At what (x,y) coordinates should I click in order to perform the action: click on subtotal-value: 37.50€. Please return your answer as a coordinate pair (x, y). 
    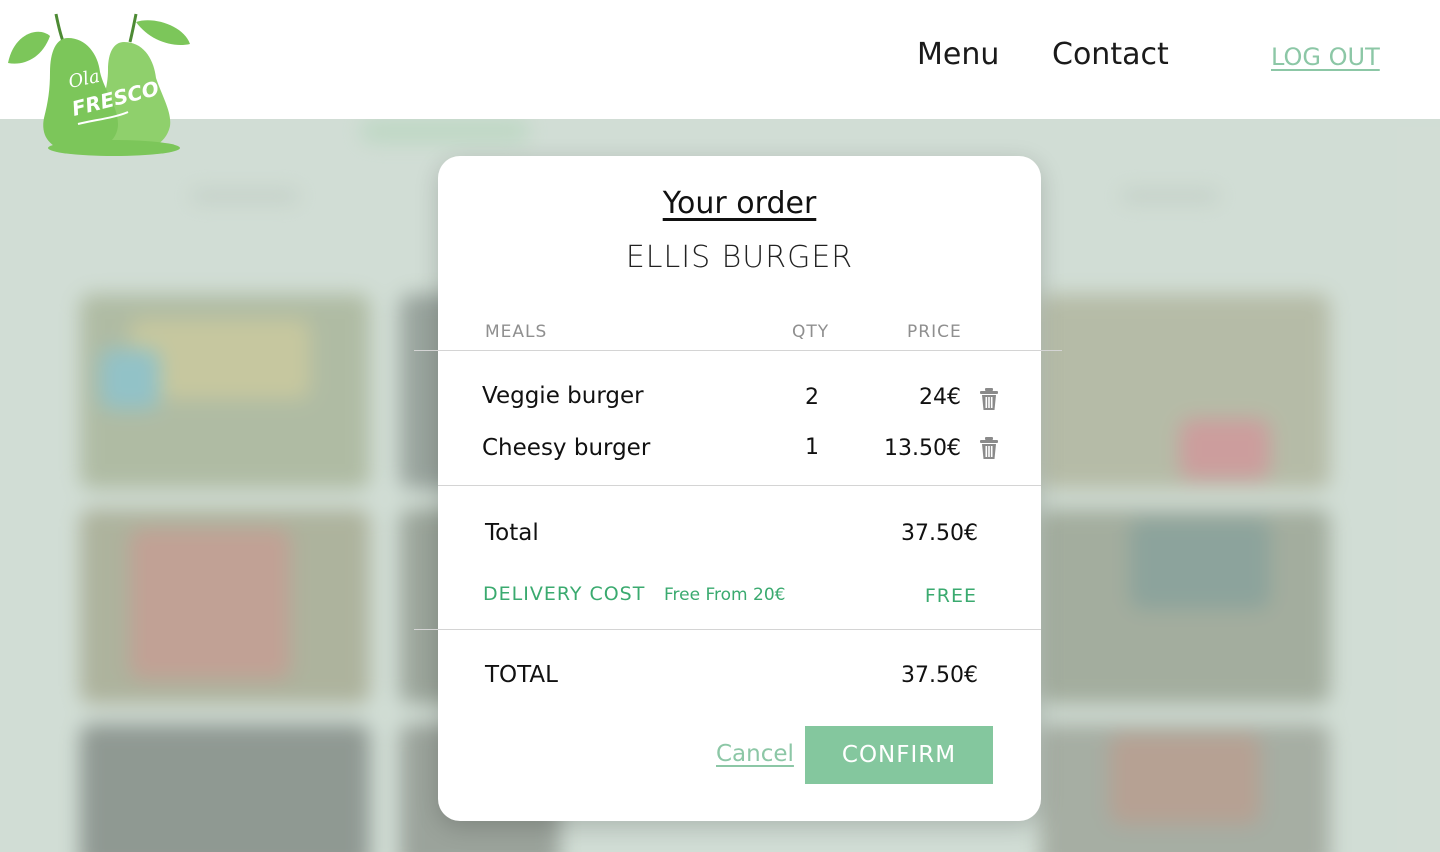
    Looking at the image, I should click on (939, 533).